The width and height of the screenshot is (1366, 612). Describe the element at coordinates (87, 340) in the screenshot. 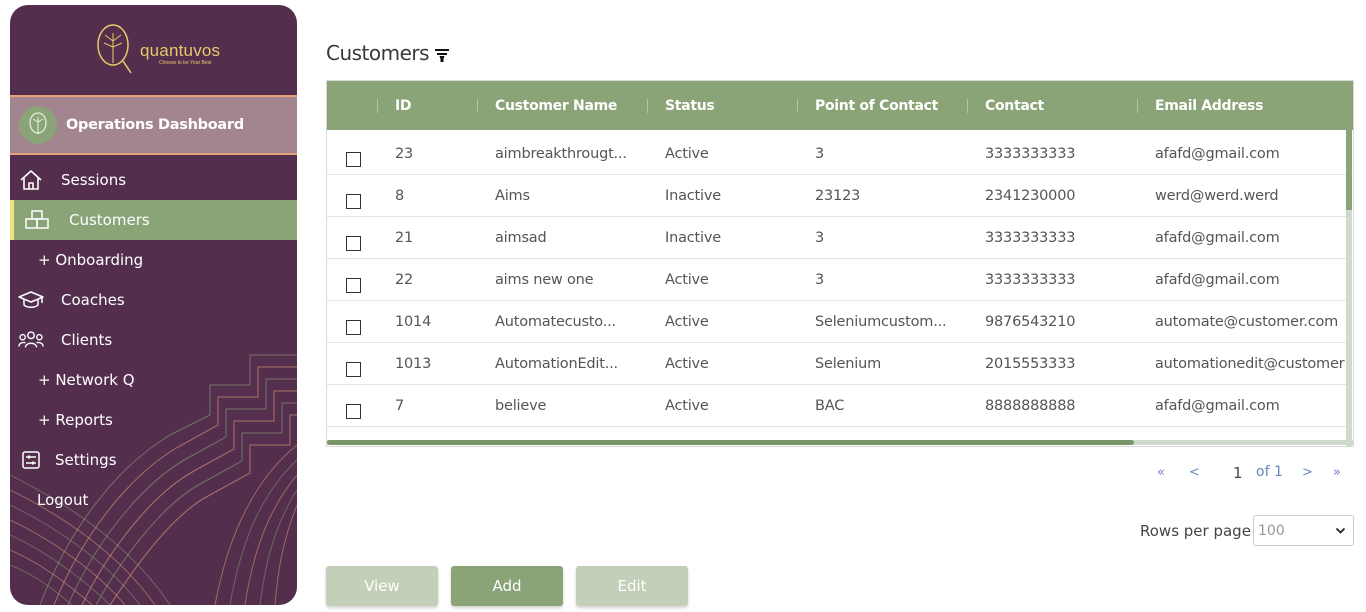

I see `sidebar-item-label: Clients` at that location.